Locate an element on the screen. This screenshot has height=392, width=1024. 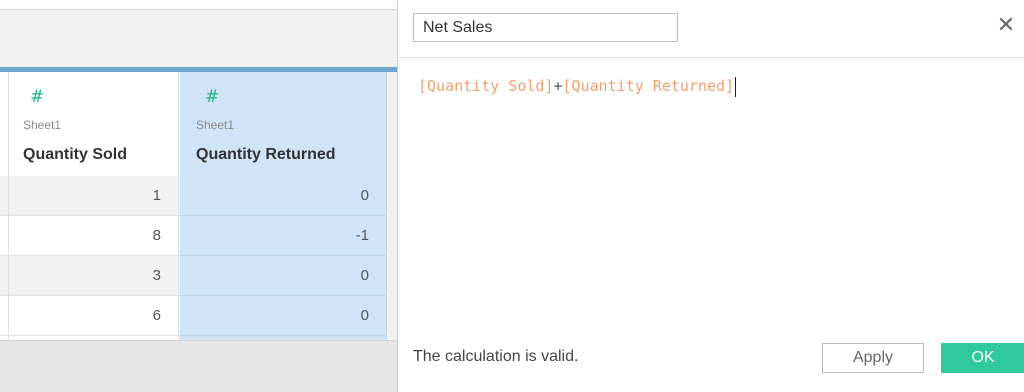
table-cell: -1 is located at coordinates (283, 236).